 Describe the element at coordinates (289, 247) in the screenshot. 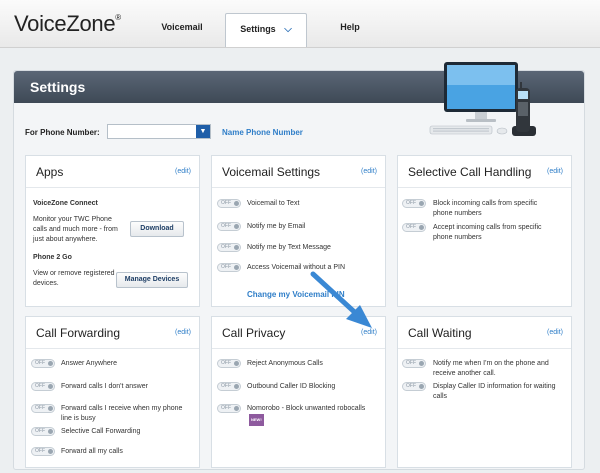

I see `setting-label: Notify me by Text Message` at that location.